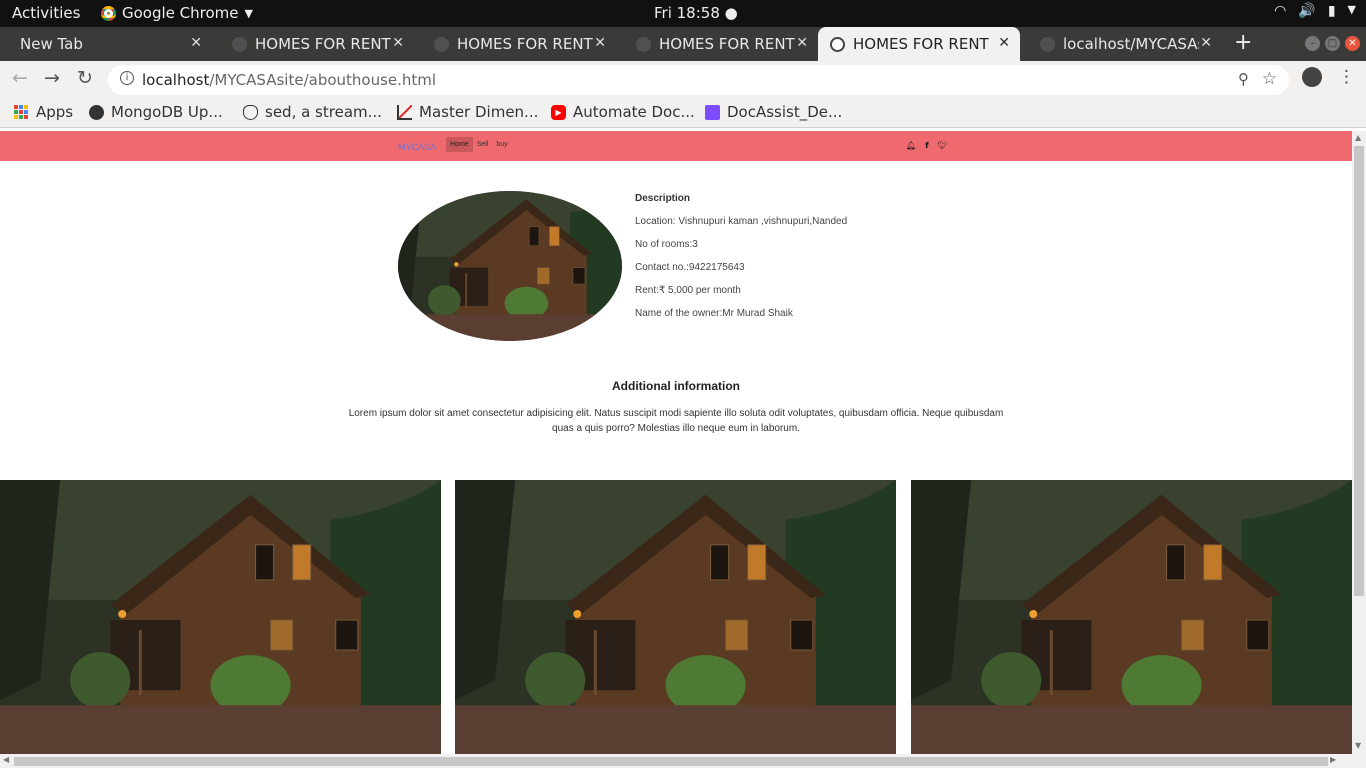  What do you see at coordinates (180, 13) in the screenshot?
I see `app-name: Google Chrome` at bounding box center [180, 13].